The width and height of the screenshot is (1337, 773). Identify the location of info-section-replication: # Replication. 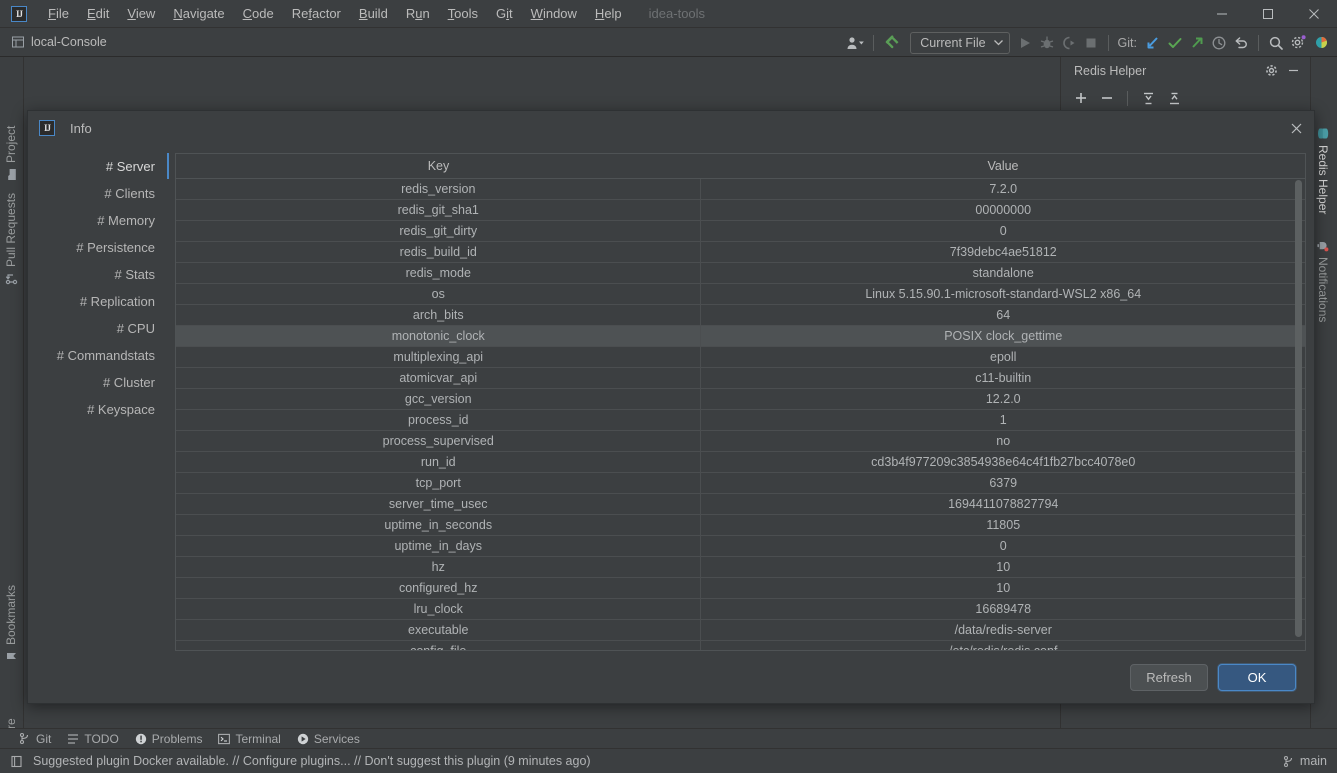
(97, 301).